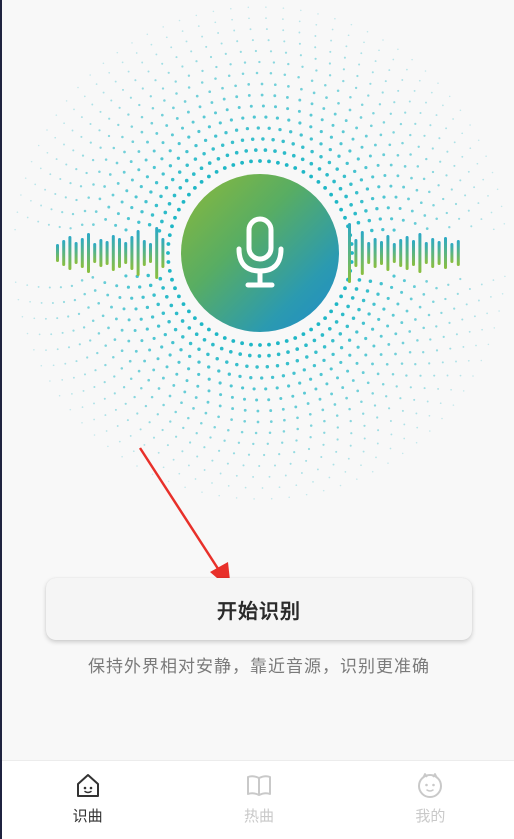  What do you see at coordinates (258, 816) in the screenshot?
I see `tab-hot-songs-label: 热曲` at bounding box center [258, 816].